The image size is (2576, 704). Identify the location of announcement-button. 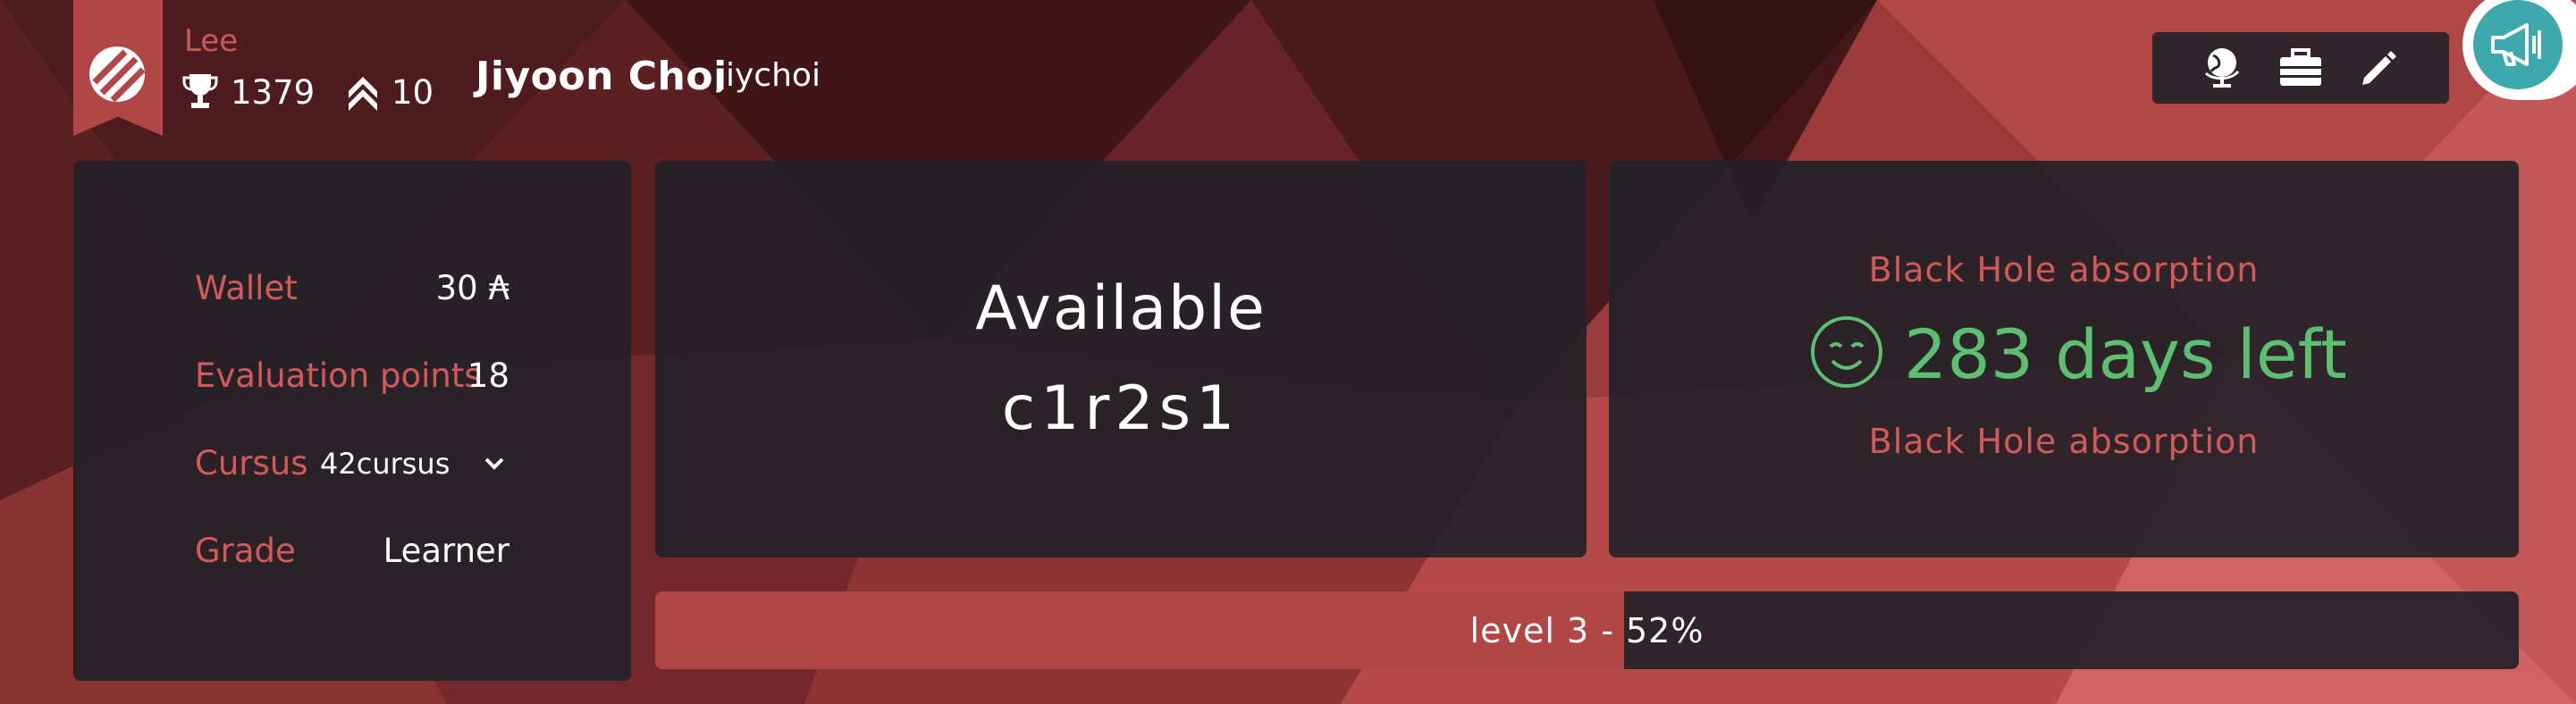
(2519, 50).